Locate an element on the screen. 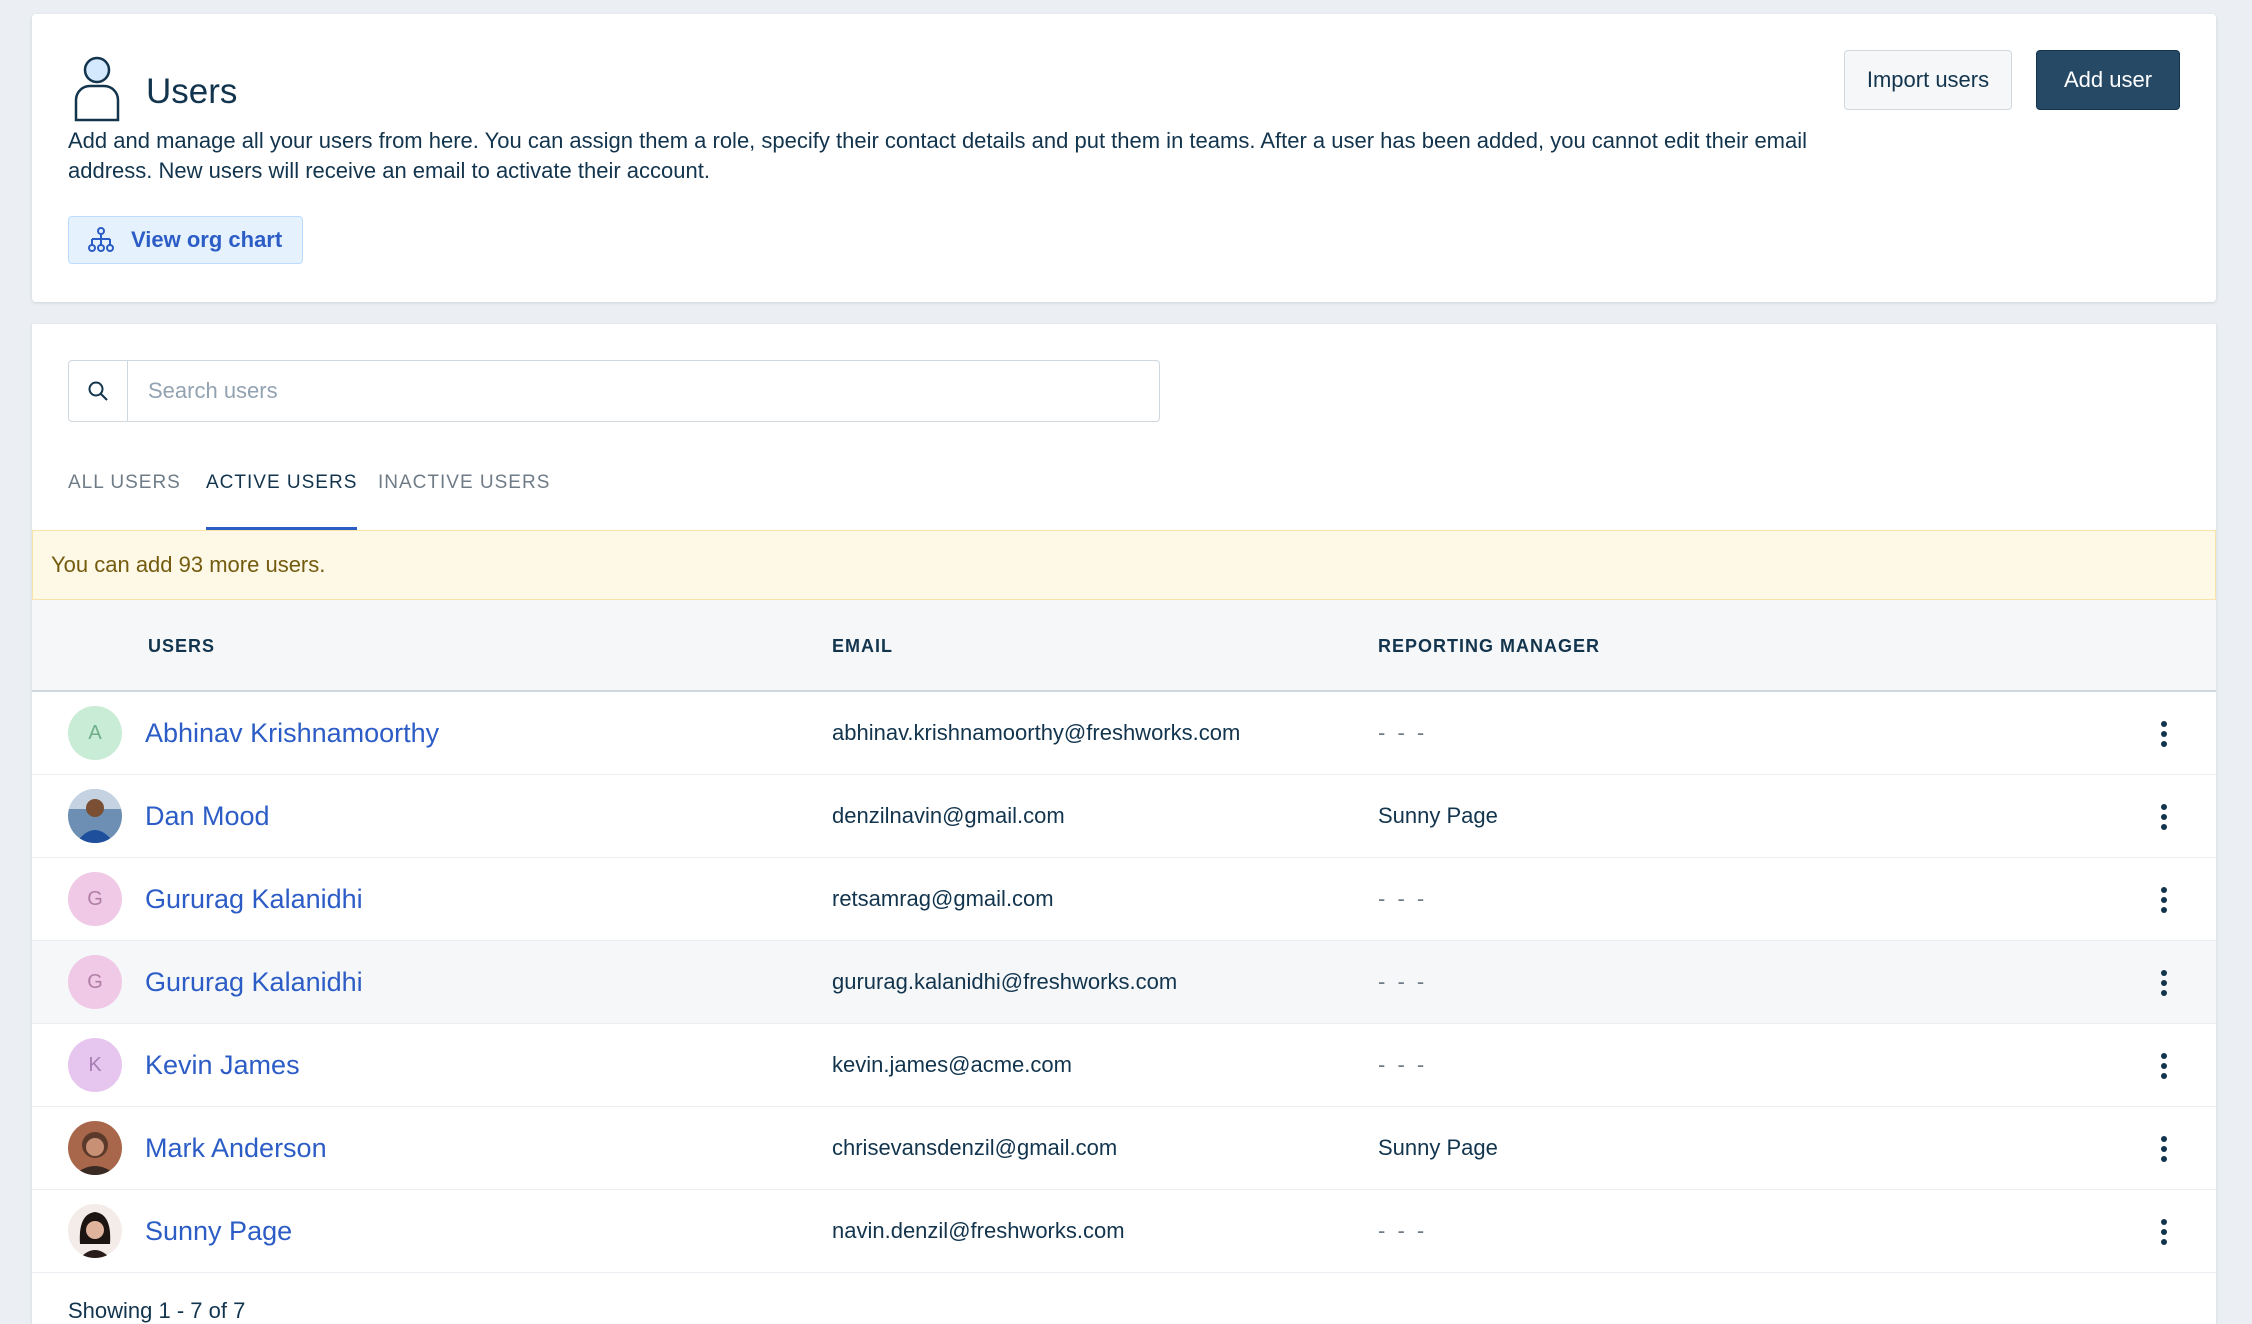  search-input is located at coordinates (643, 391).